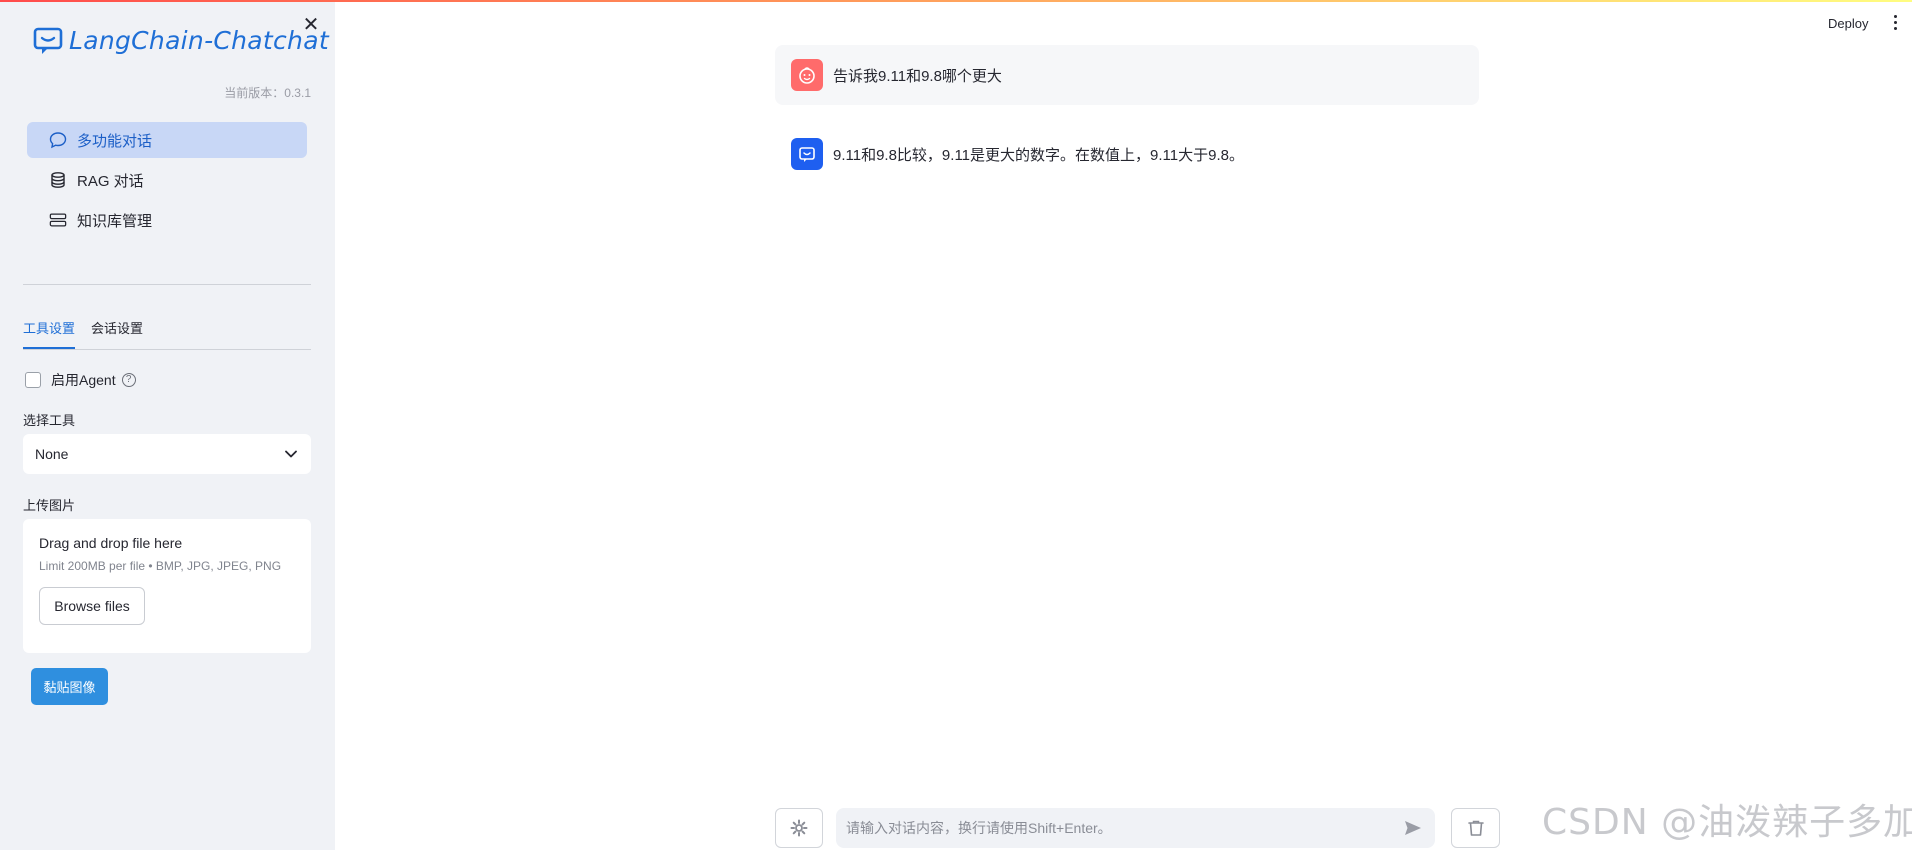 The height and width of the screenshot is (850, 1912). I want to click on main-menu-icon, so click(1895, 24).